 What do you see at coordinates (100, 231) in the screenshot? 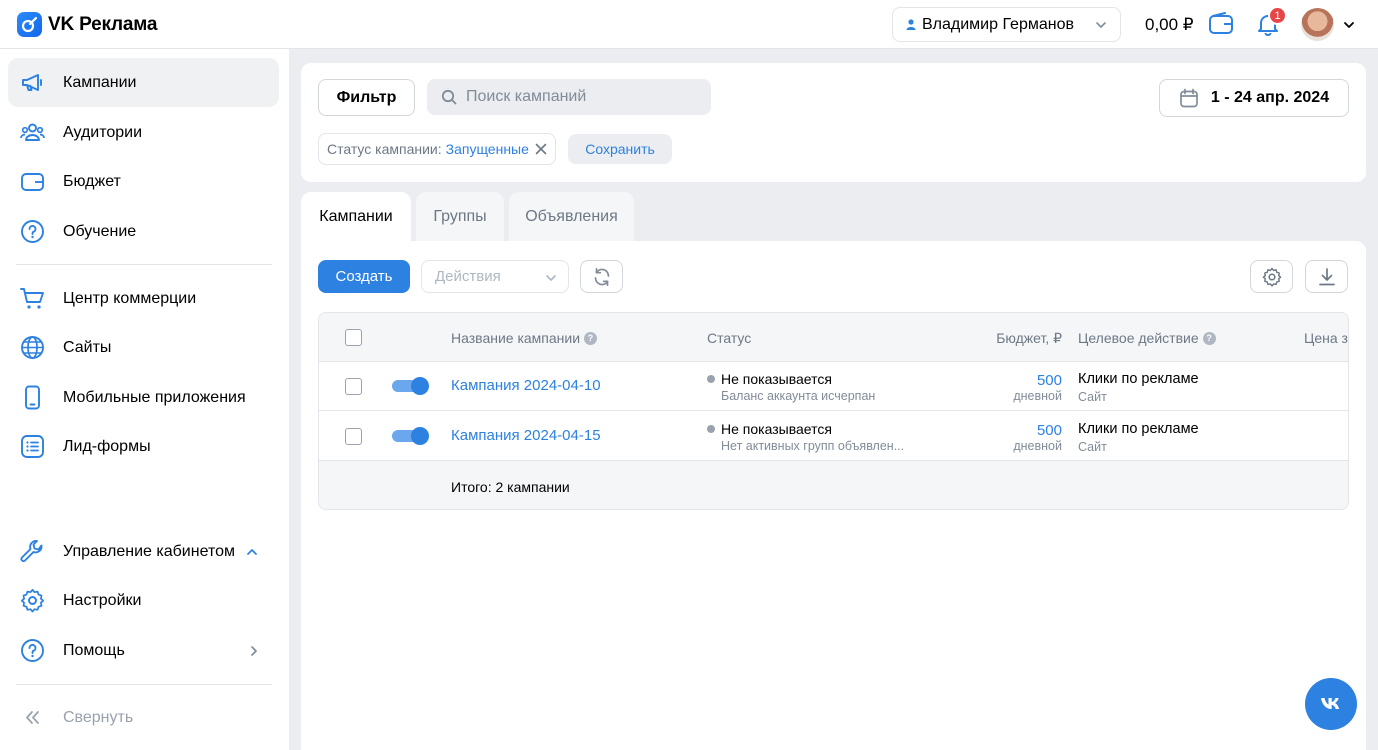
I see `sidebar-item-label: Обучение` at bounding box center [100, 231].